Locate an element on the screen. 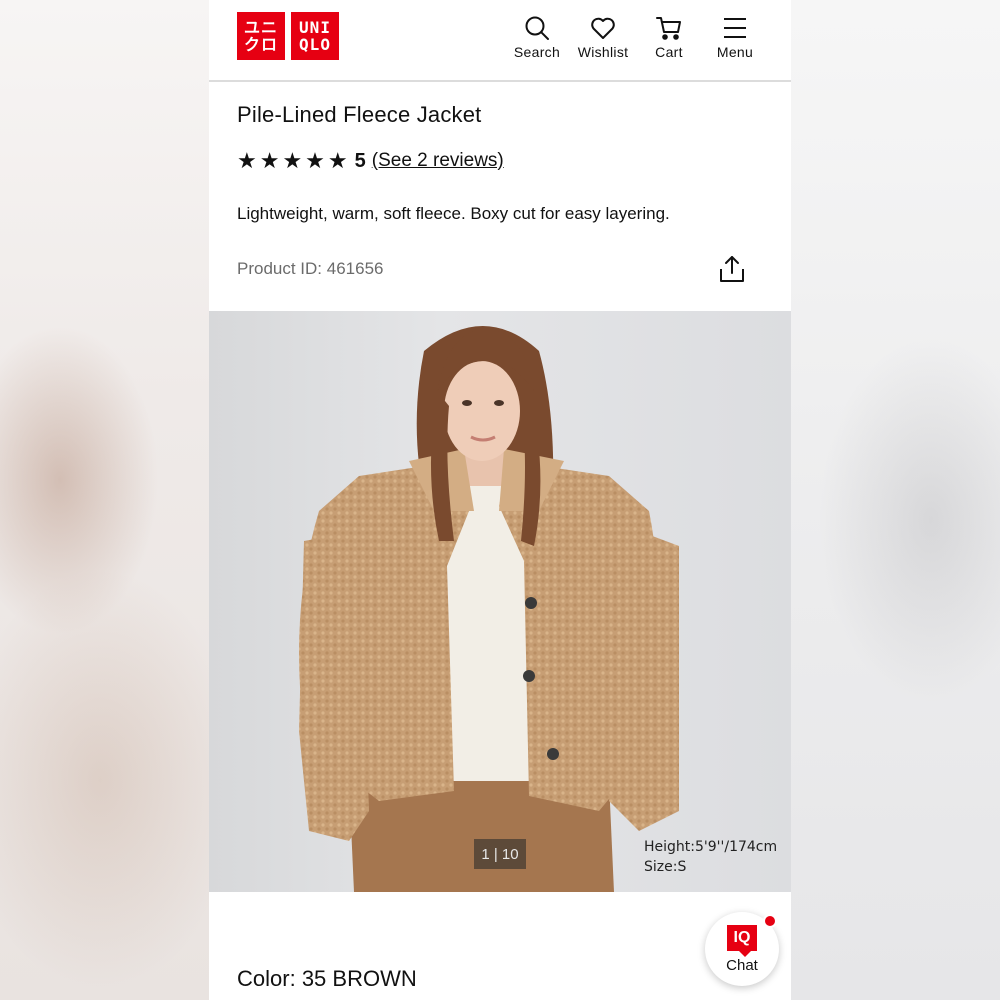 Image resolution: width=1000 pixels, height=1000 pixels. logo-latin-line-2: QLO is located at coordinates (315, 44).